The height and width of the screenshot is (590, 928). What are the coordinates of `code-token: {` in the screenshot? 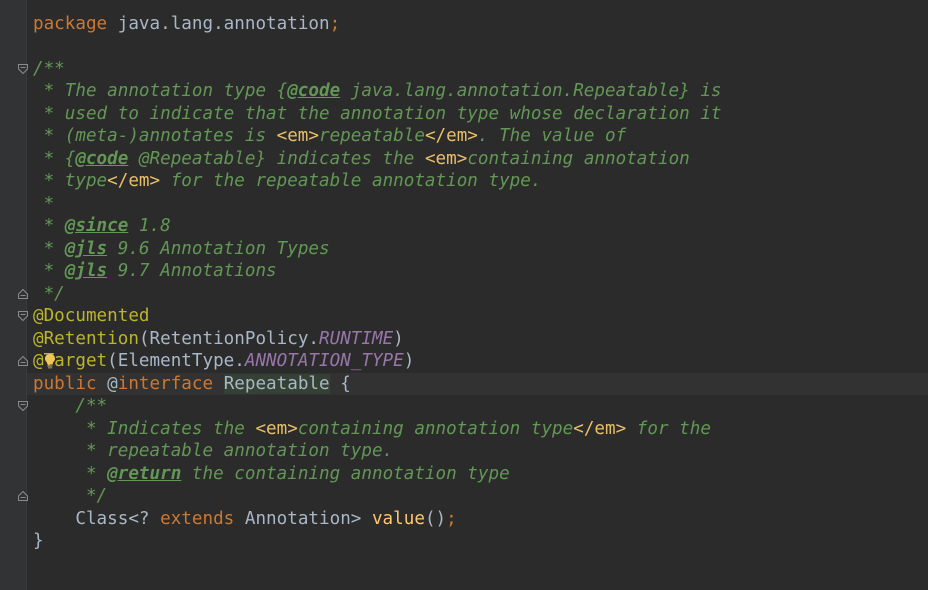 It's located at (340, 383).